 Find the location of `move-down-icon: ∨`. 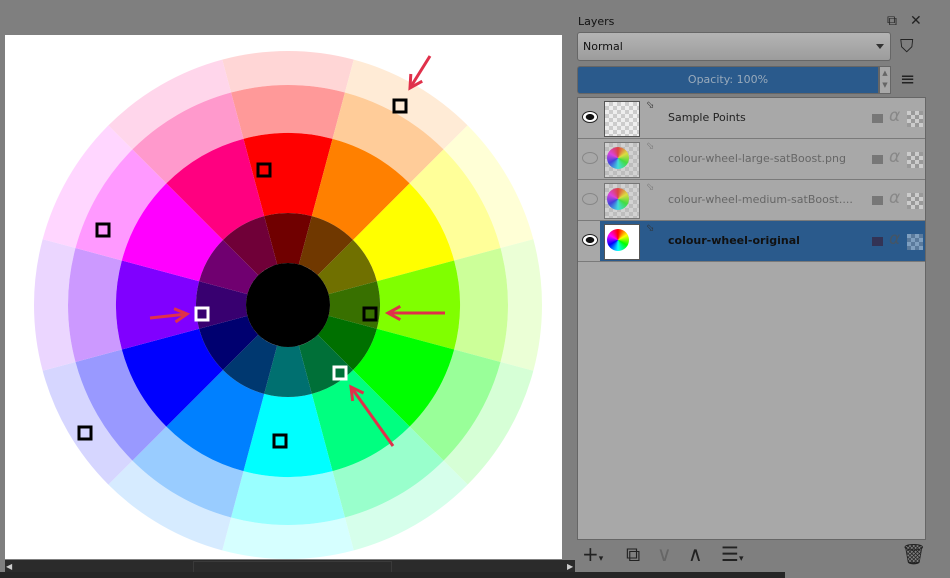

move-down-icon: ∨ is located at coordinates (664, 554).